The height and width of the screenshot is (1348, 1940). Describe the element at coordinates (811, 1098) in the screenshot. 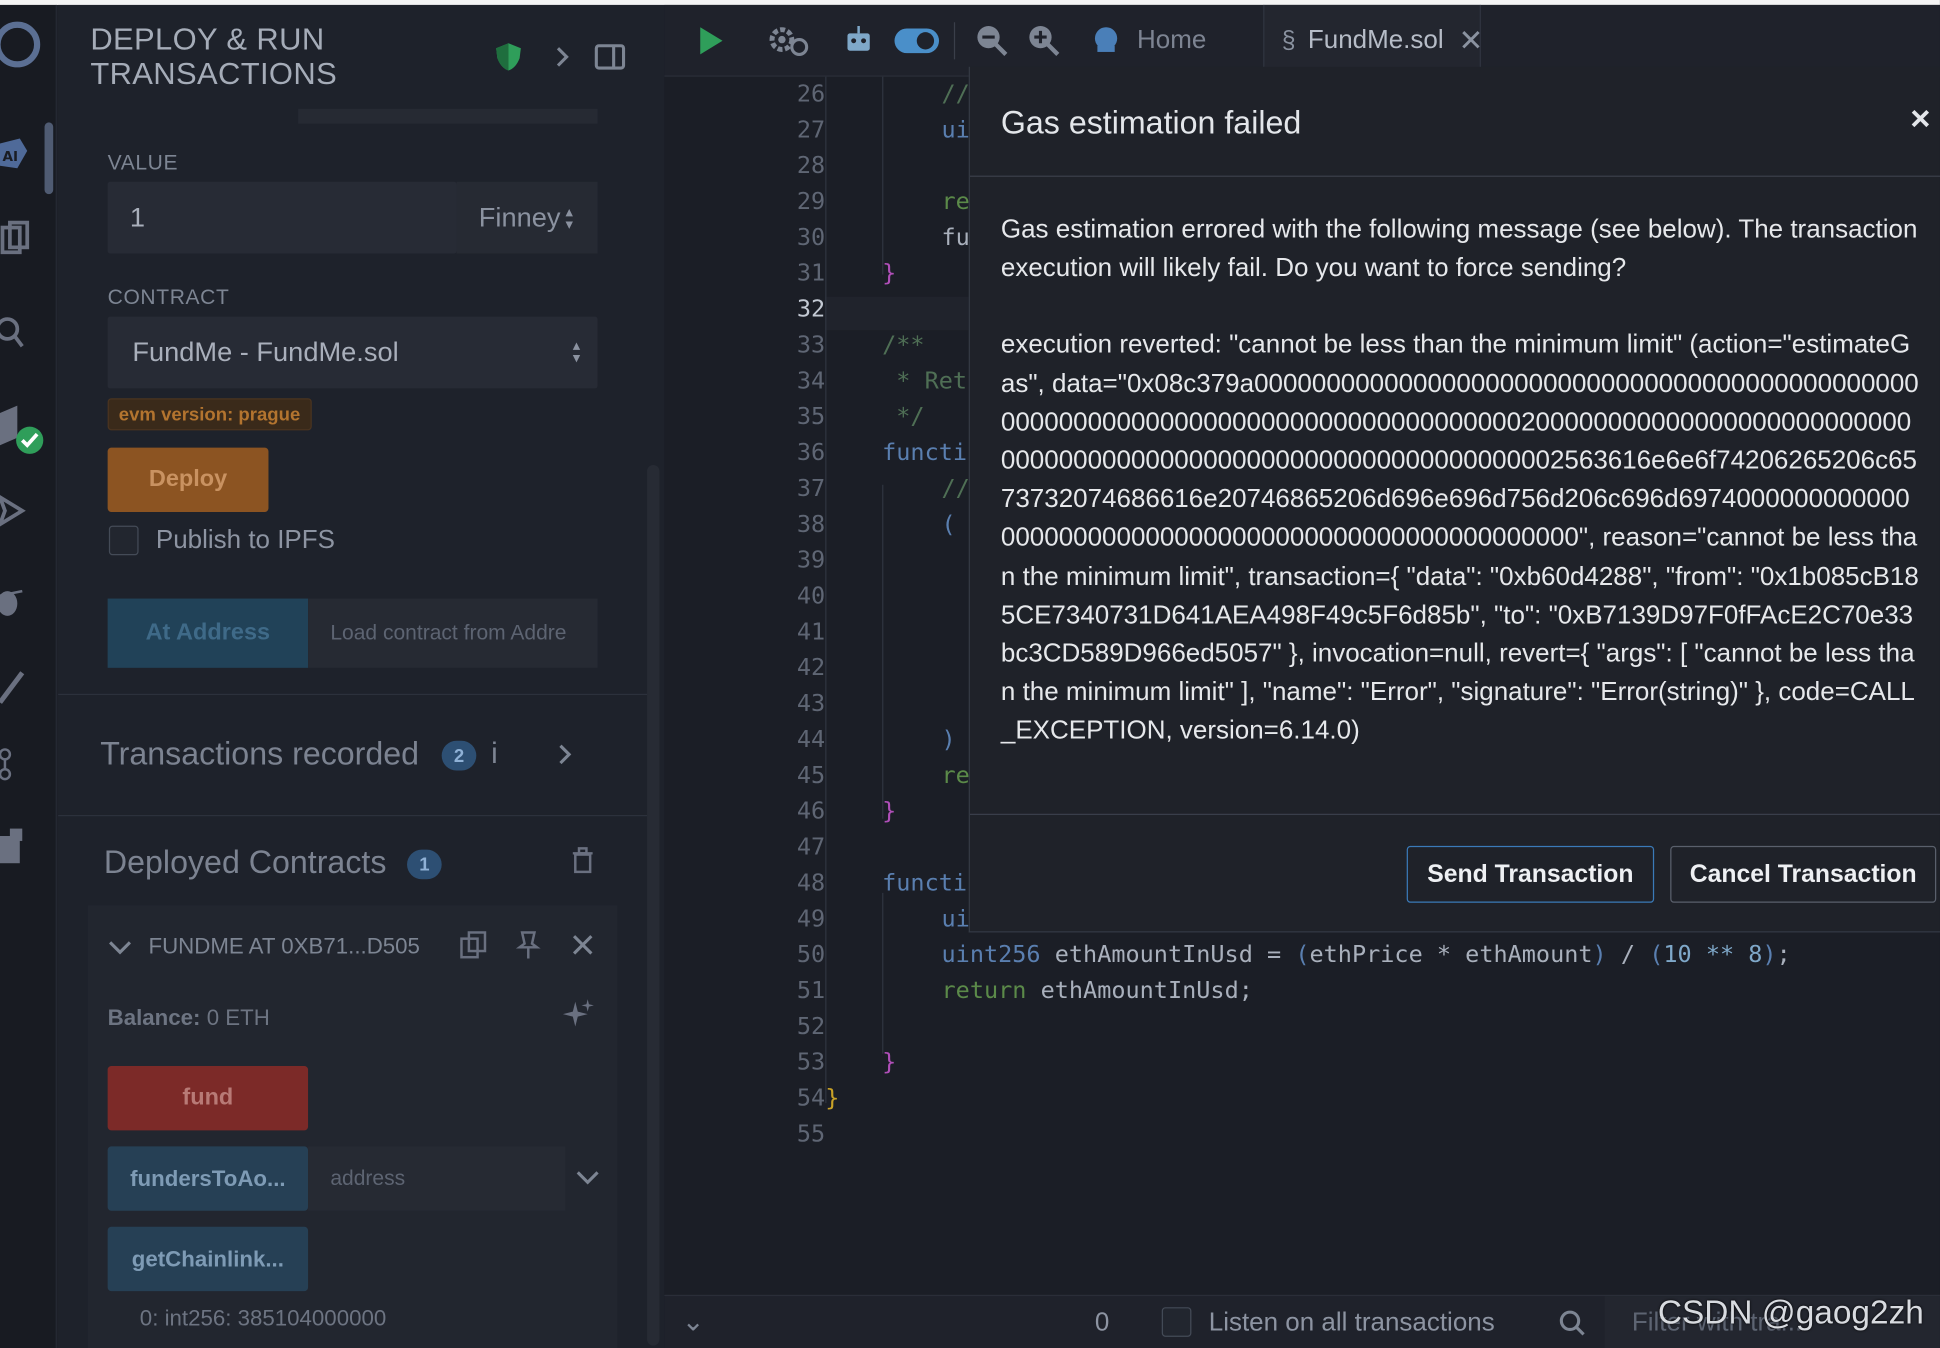

I see `line-number: 54` at that location.